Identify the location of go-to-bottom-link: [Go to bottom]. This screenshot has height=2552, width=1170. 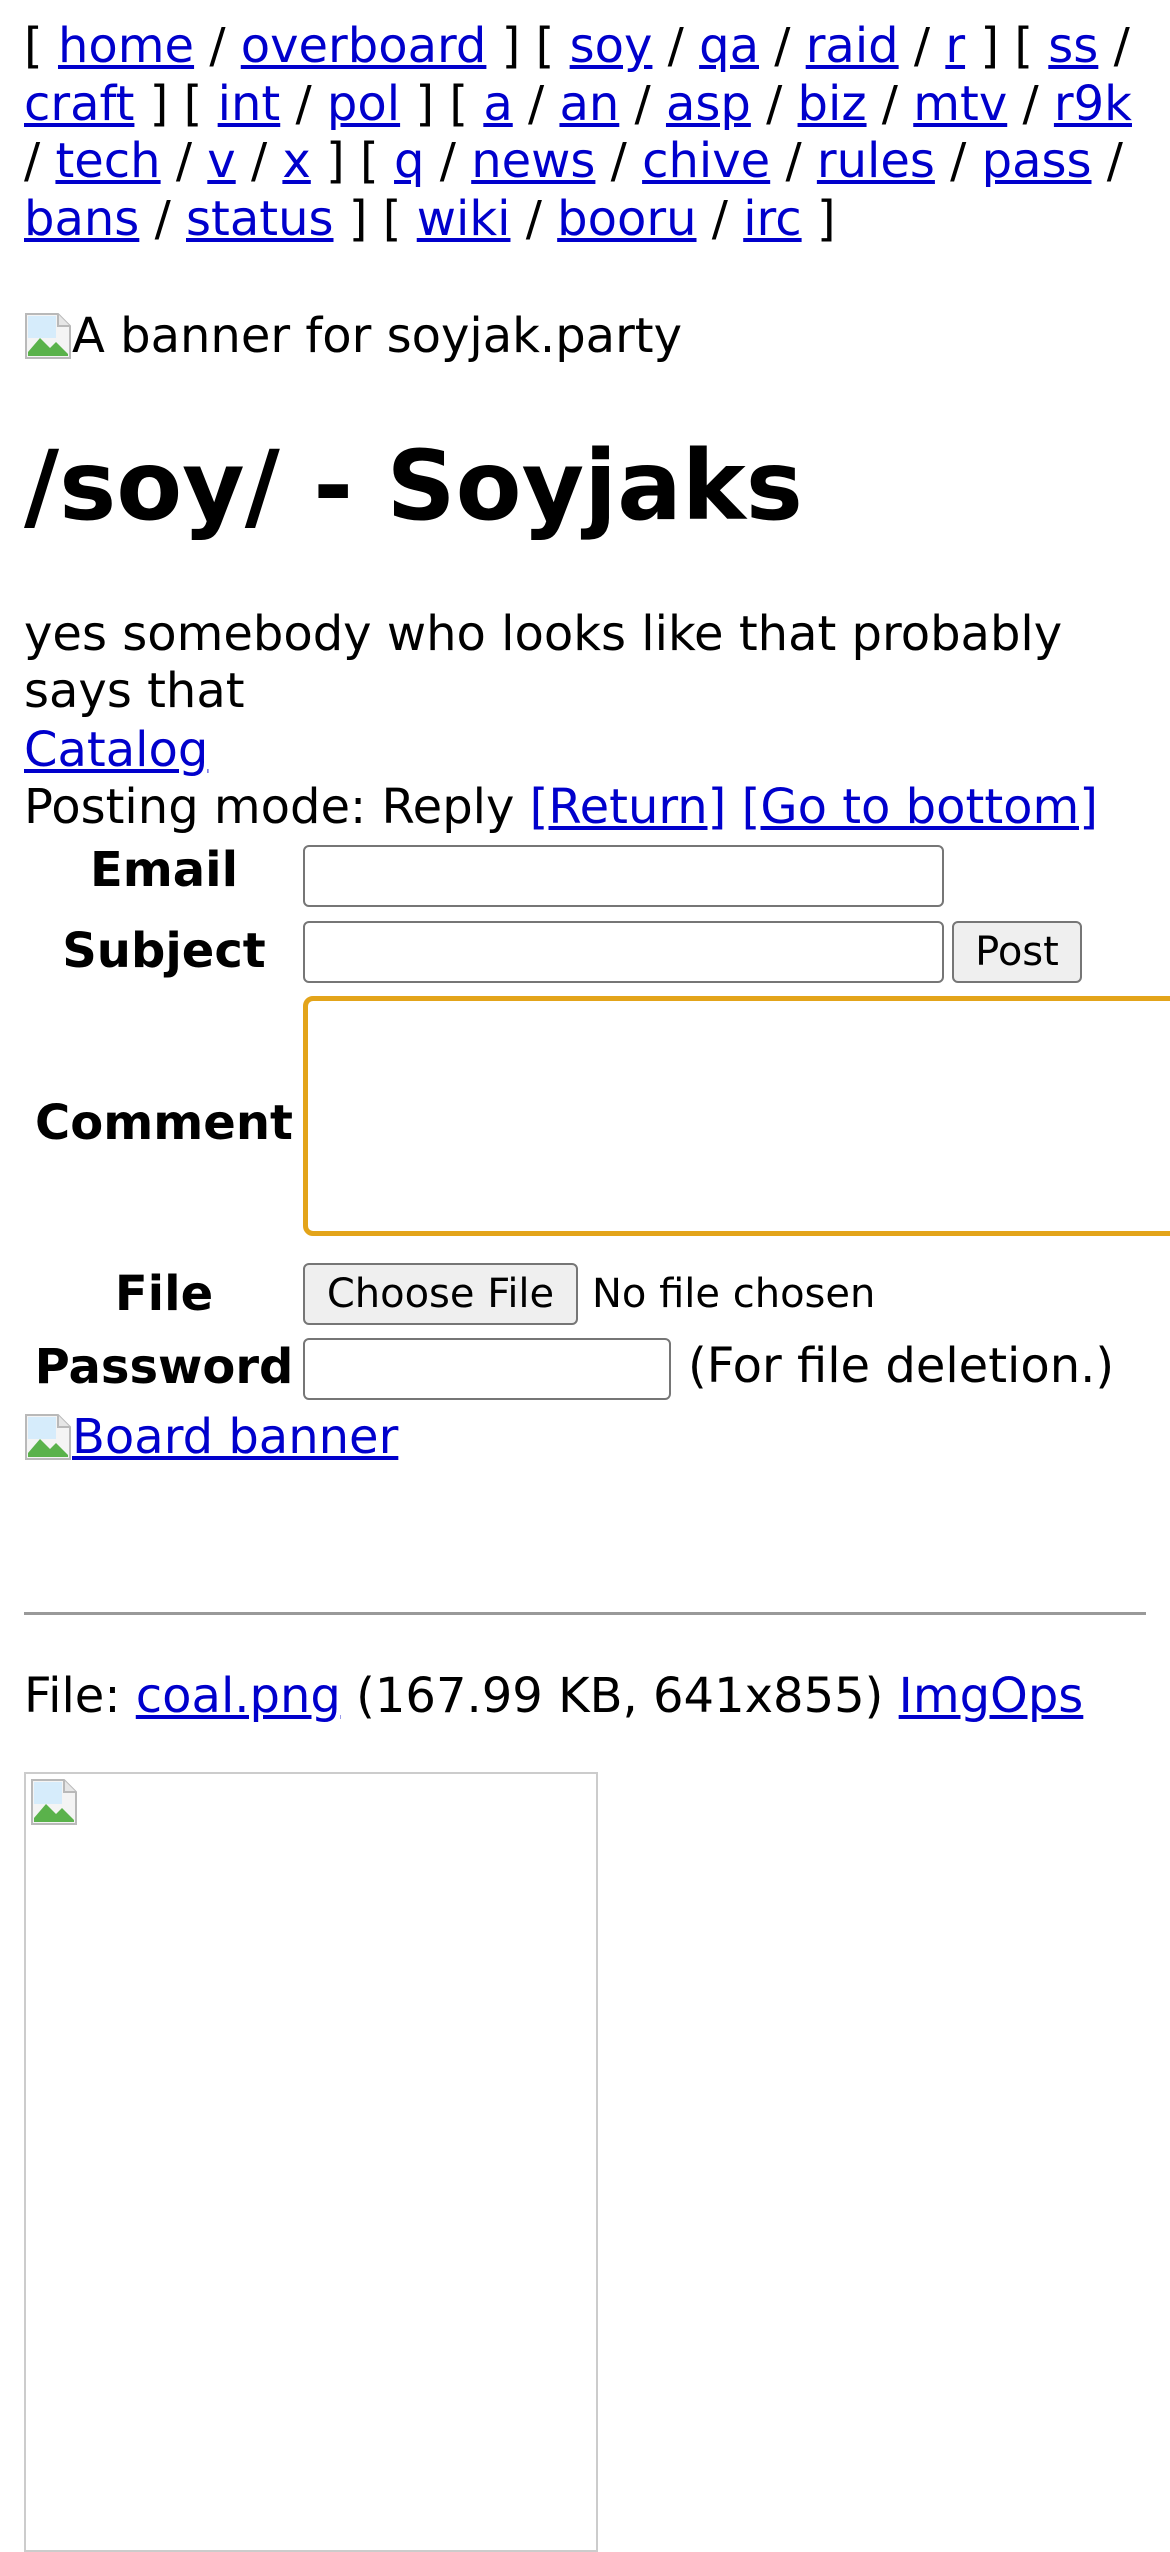
(920, 807).